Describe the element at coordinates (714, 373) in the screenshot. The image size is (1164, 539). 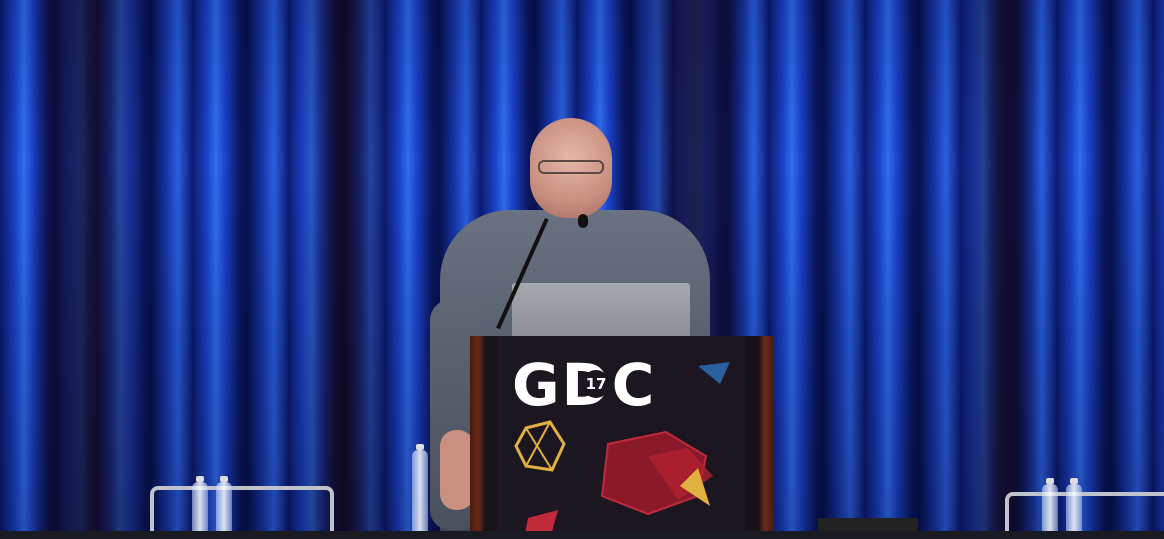
I see `blue-shard-icon` at that location.